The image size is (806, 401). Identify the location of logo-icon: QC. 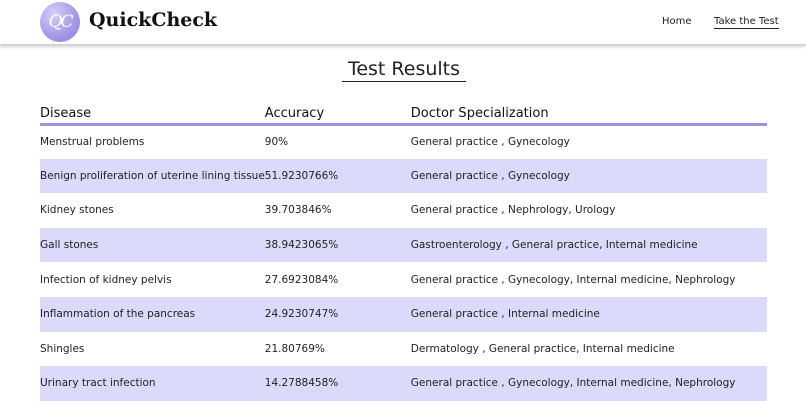
(60, 22).